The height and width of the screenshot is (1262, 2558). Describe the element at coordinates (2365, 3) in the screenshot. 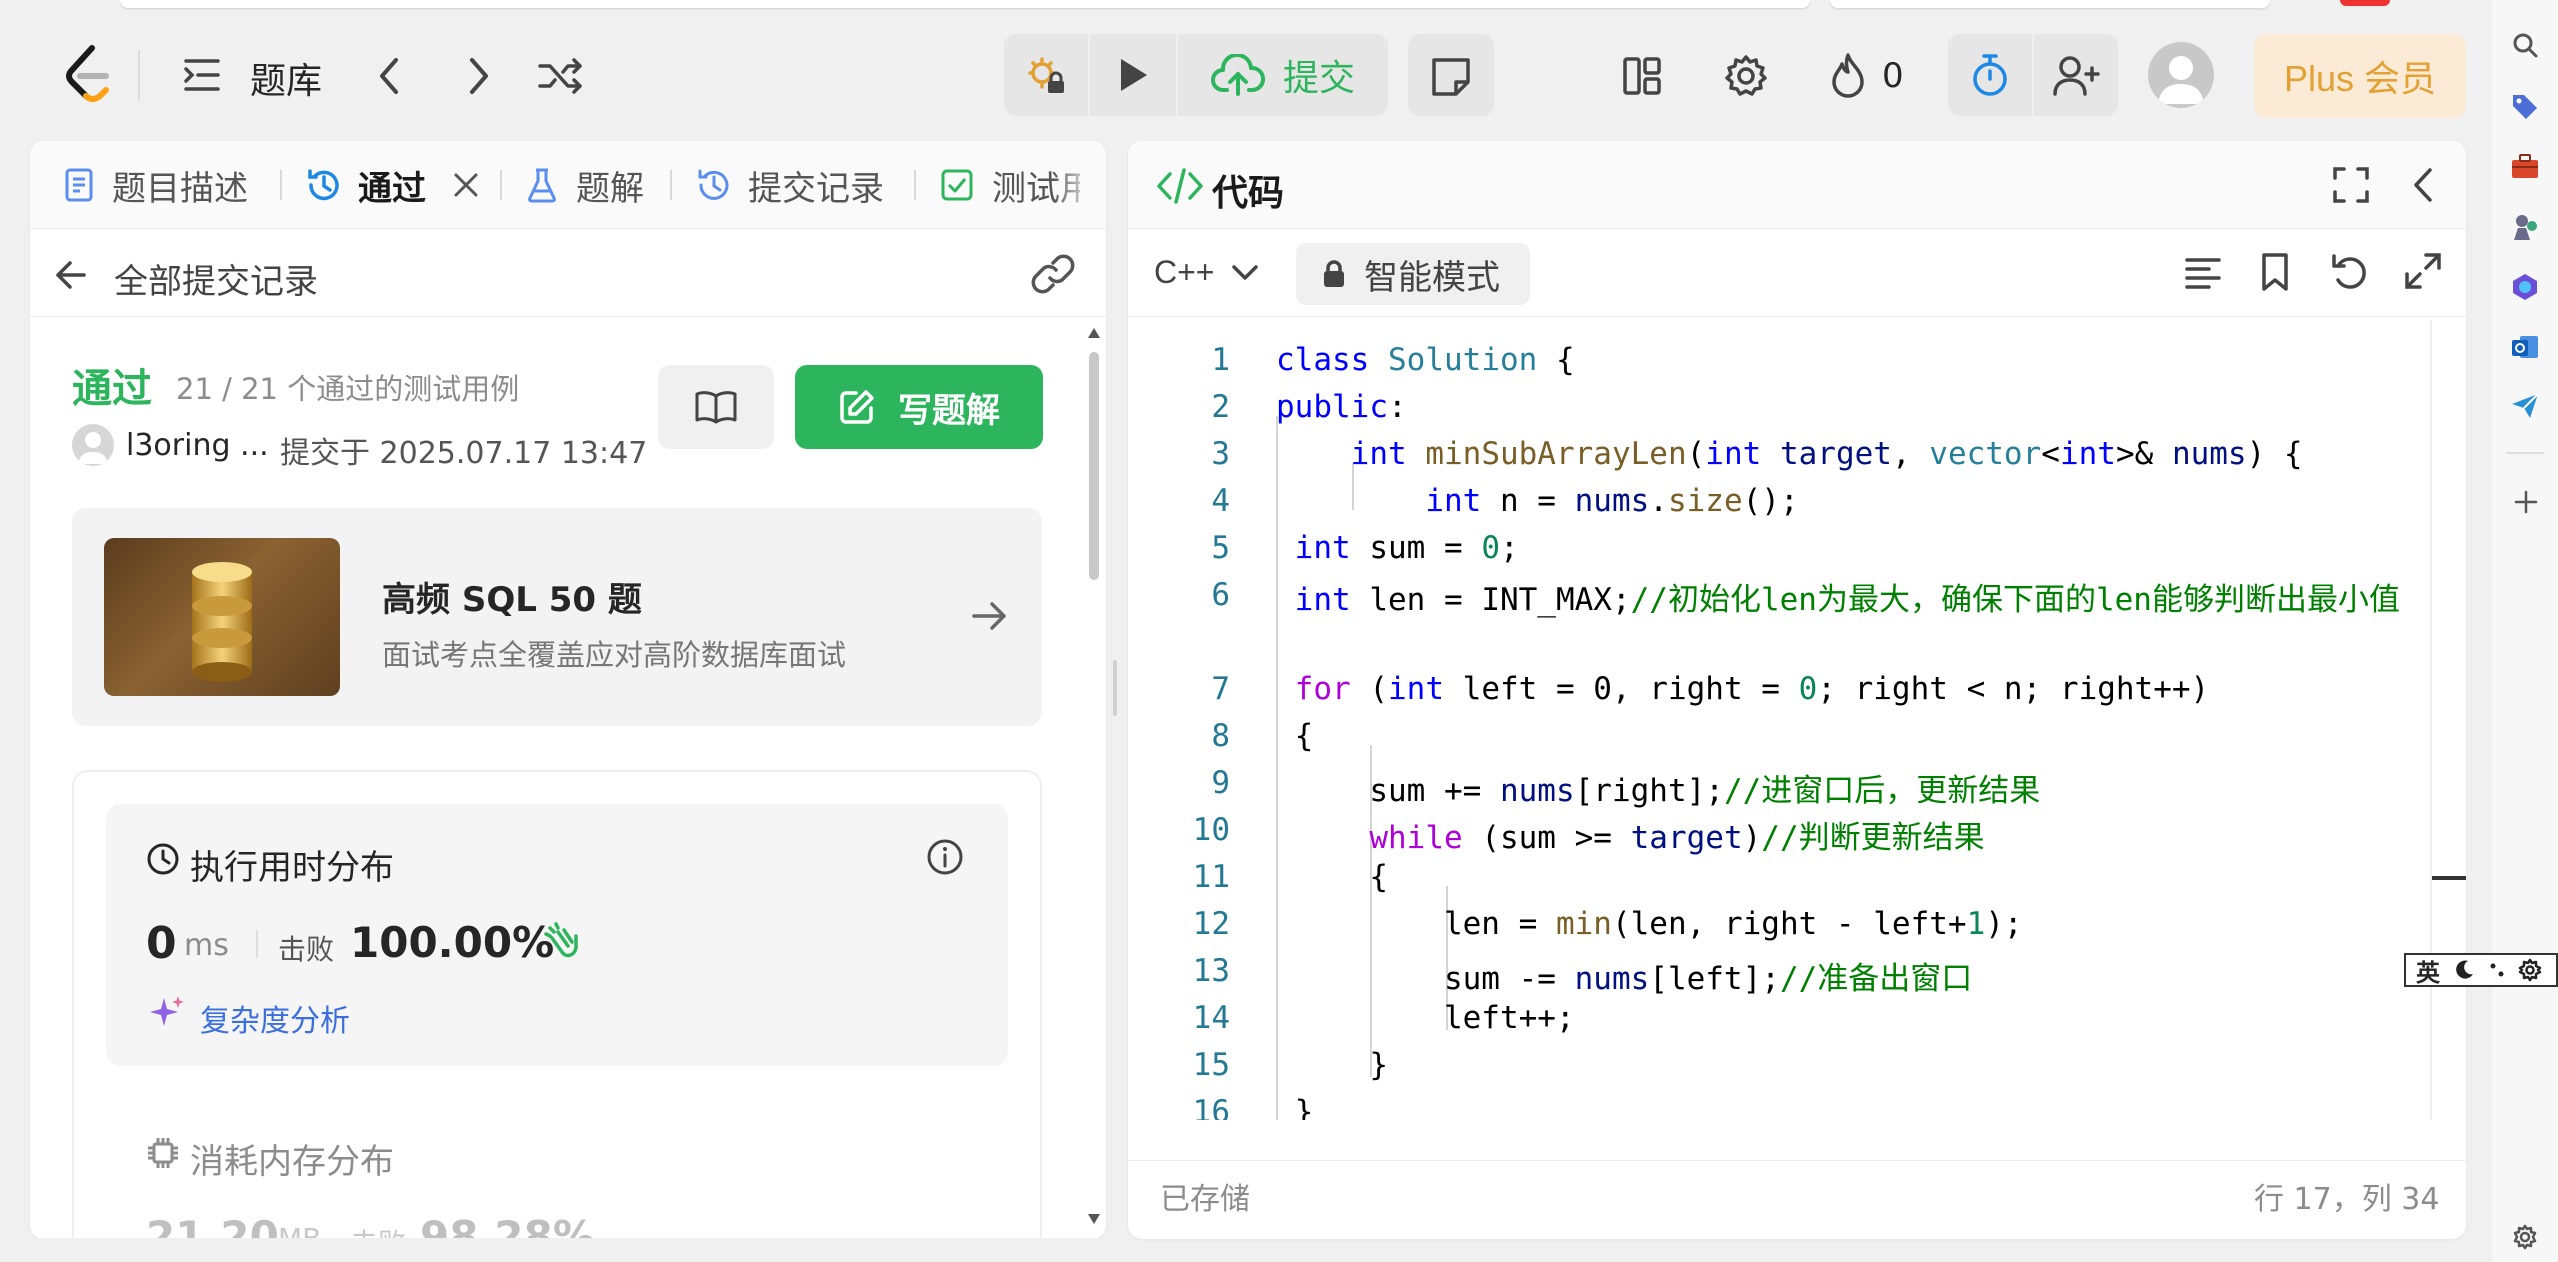

I see `browser-red-indicator` at that location.